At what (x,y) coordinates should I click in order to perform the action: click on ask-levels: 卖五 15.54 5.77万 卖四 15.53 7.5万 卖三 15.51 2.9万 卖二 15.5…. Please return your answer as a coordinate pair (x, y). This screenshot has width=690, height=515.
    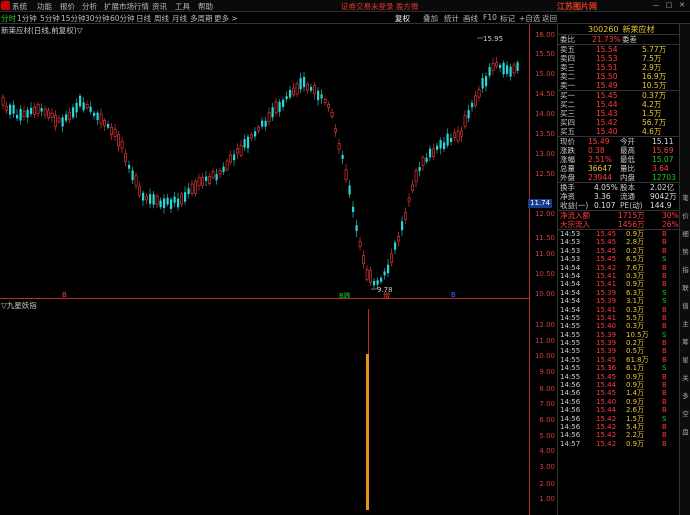
    Looking at the image, I should click on (618, 67).